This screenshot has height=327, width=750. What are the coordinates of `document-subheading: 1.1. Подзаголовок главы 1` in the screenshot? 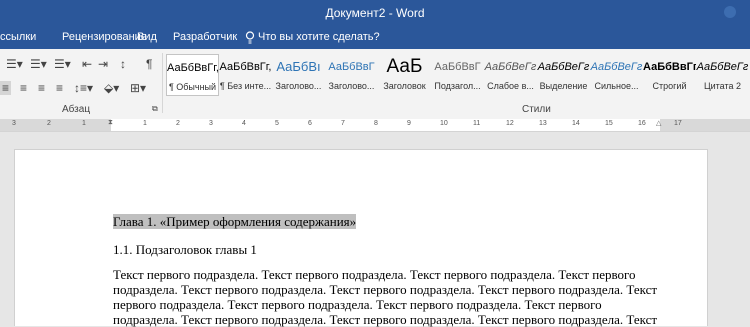 It's located at (185, 249).